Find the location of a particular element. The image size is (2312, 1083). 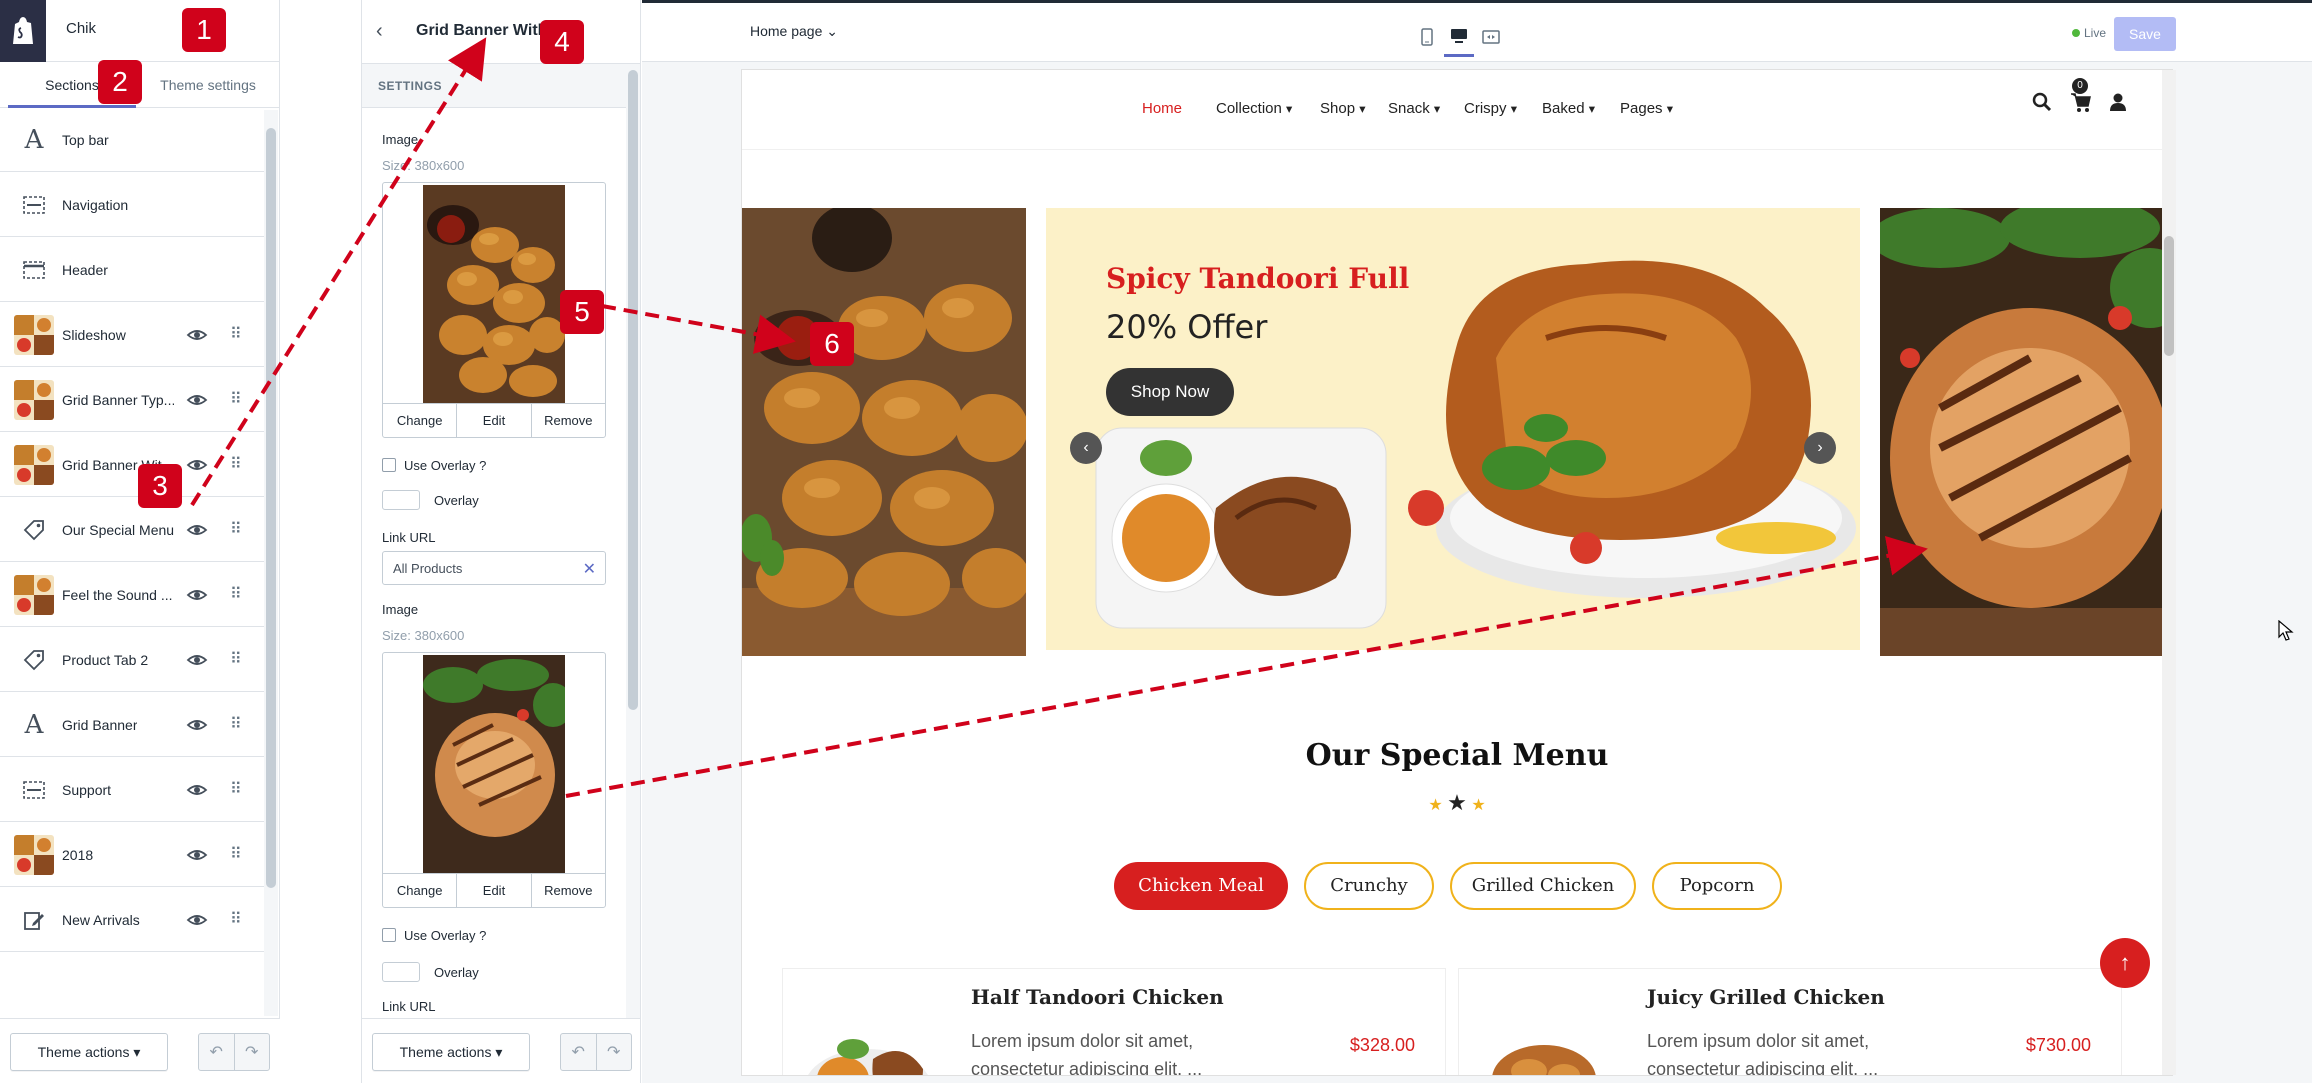

slide-next-icon: › is located at coordinates (1820, 448).